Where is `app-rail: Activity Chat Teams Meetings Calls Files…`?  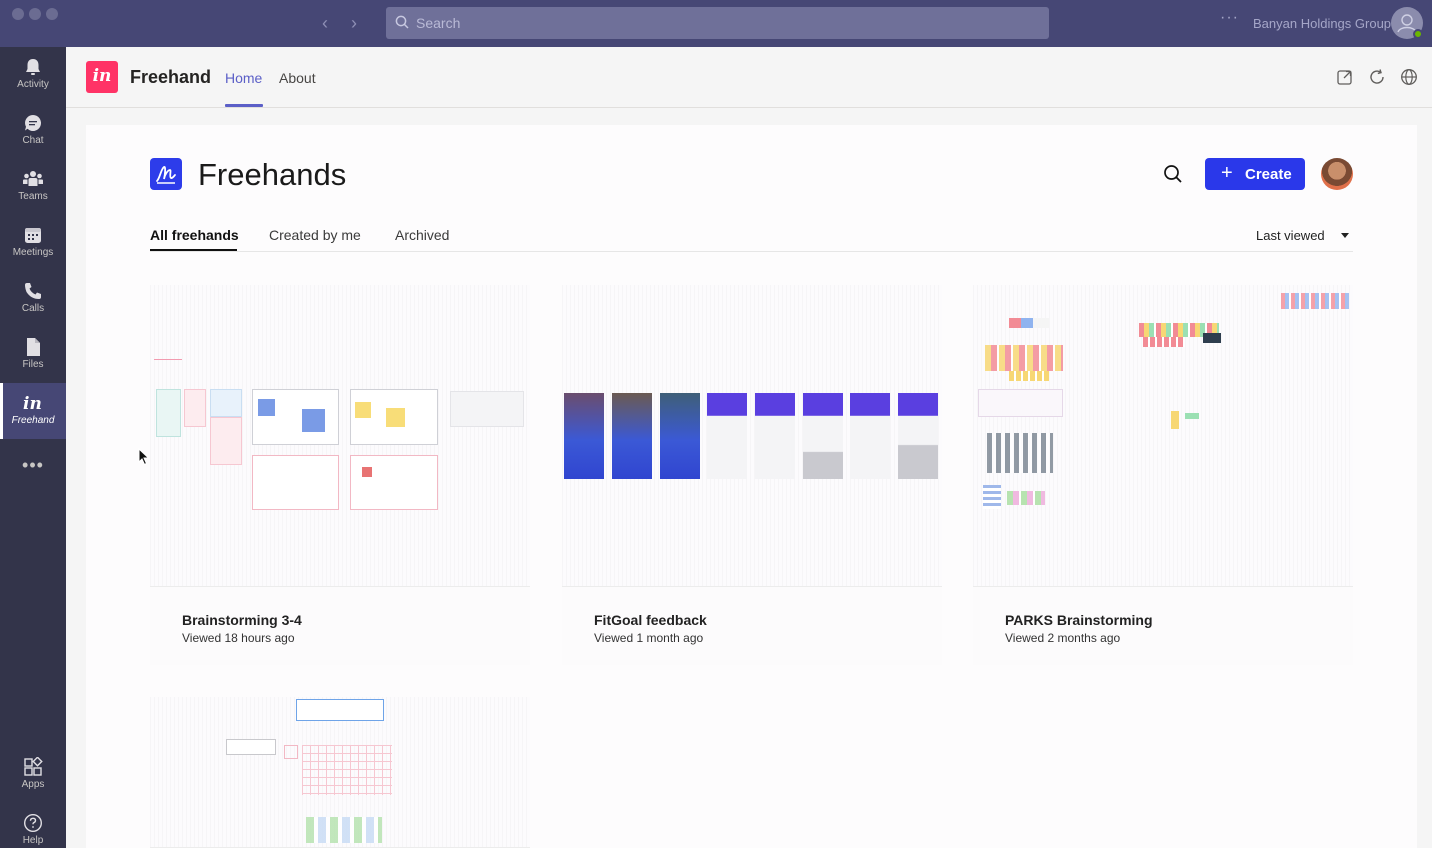
app-rail: Activity Chat Teams Meetings Calls Files… is located at coordinates (33, 447).